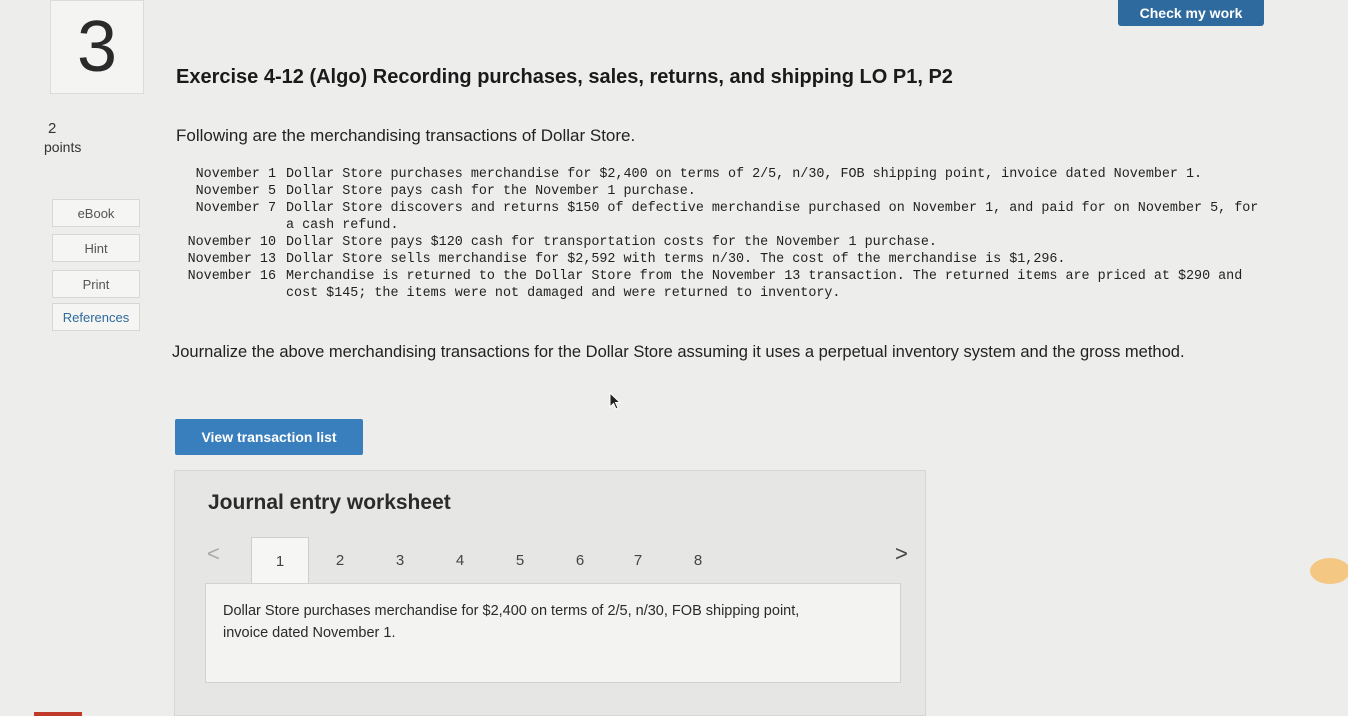  What do you see at coordinates (329, 502) in the screenshot?
I see `worksheet-title: Journal entry worksheet` at bounding box center [329, 502].